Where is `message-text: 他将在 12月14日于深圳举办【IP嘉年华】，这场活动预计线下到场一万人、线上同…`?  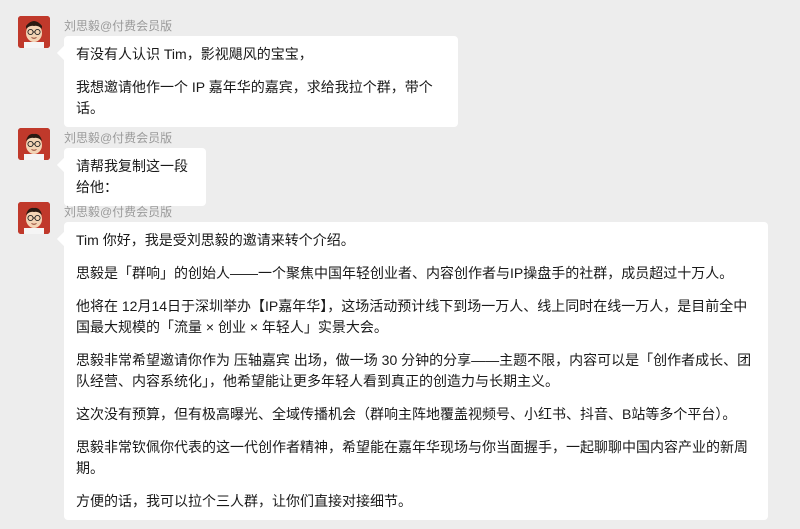
message-text: 他将在 12月14日于深圳举办【IP嘉年华】，这场活动预计线下到场一万人、线上同… is located at coordinates (412, 316).